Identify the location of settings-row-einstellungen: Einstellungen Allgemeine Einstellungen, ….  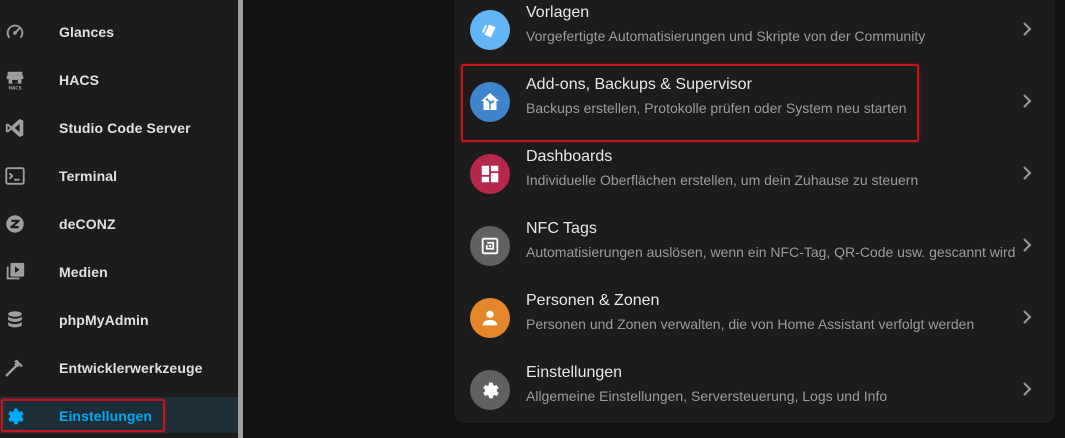
(754, 390).